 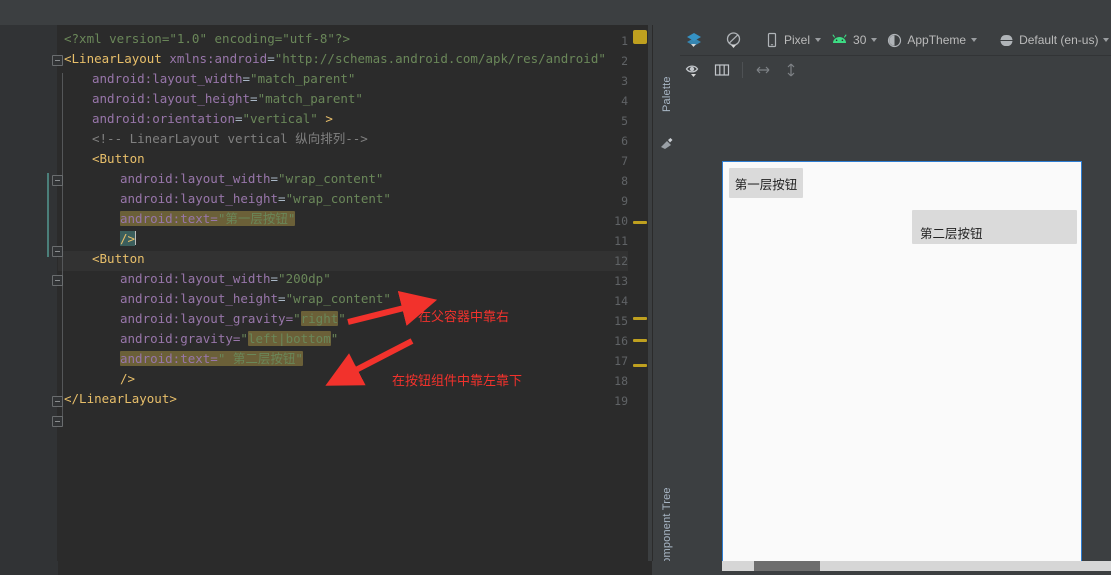 I want to click on code-block-indicator, so click(x=48, y=215).